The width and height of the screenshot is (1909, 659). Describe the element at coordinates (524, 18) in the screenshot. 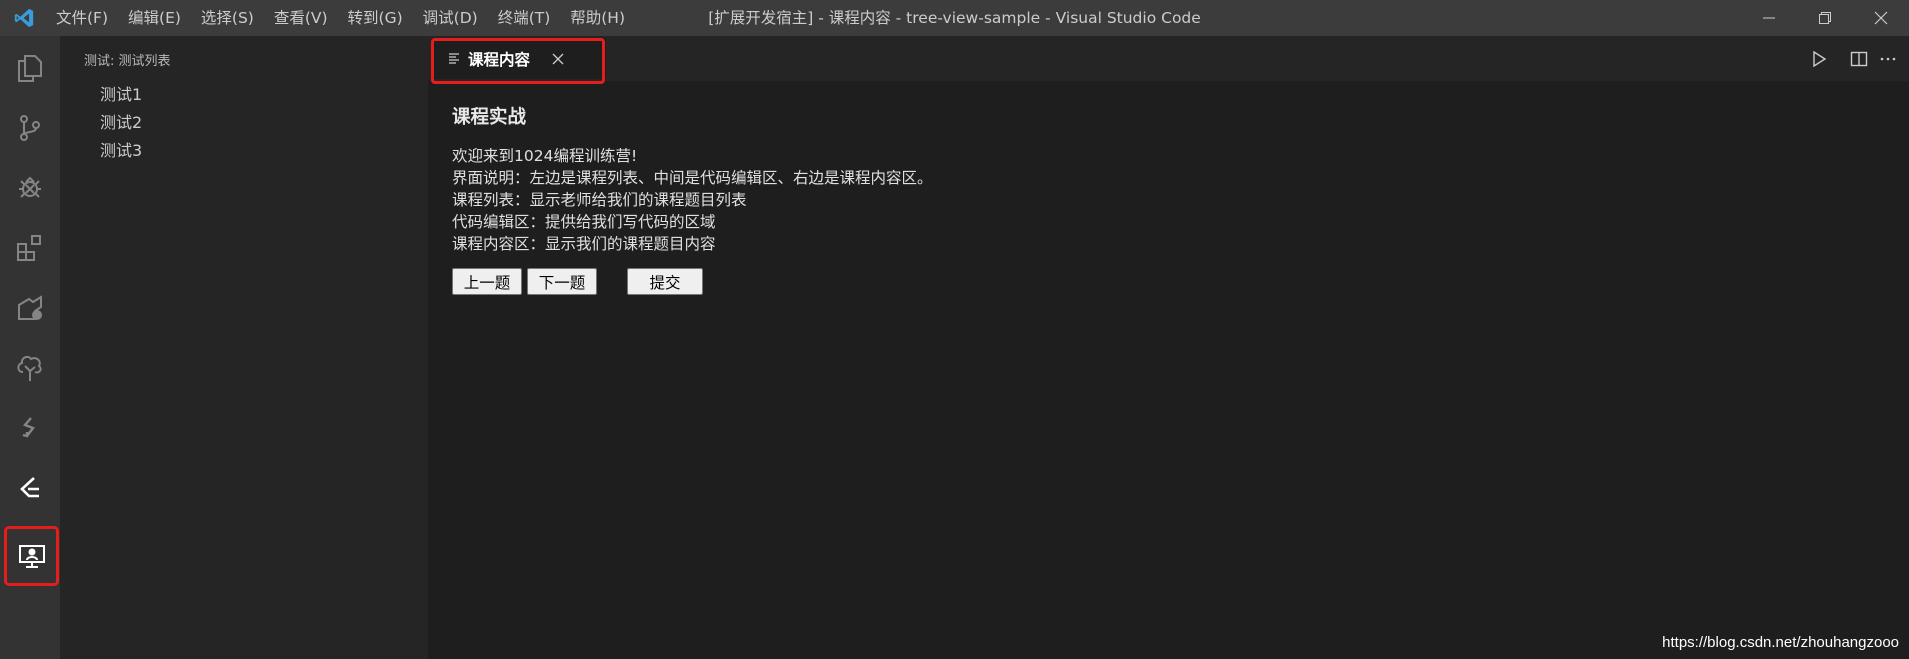

I see `menu-terminal: 终端(T)` at that location.